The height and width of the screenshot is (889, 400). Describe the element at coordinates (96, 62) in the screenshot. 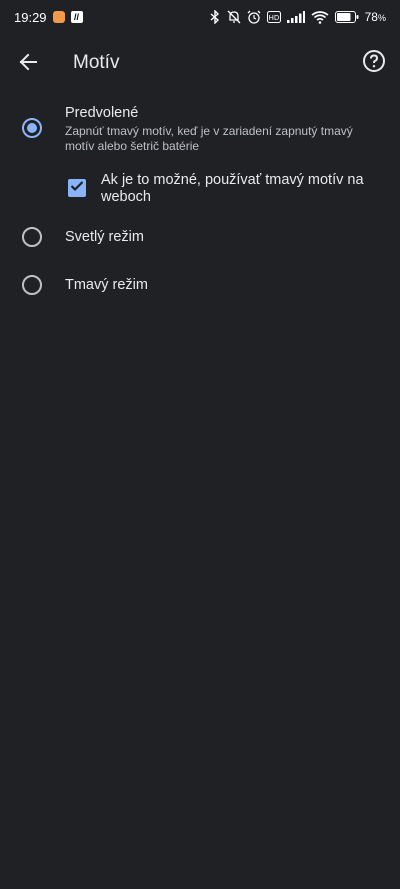

I see `page-title: Motív` at that location.